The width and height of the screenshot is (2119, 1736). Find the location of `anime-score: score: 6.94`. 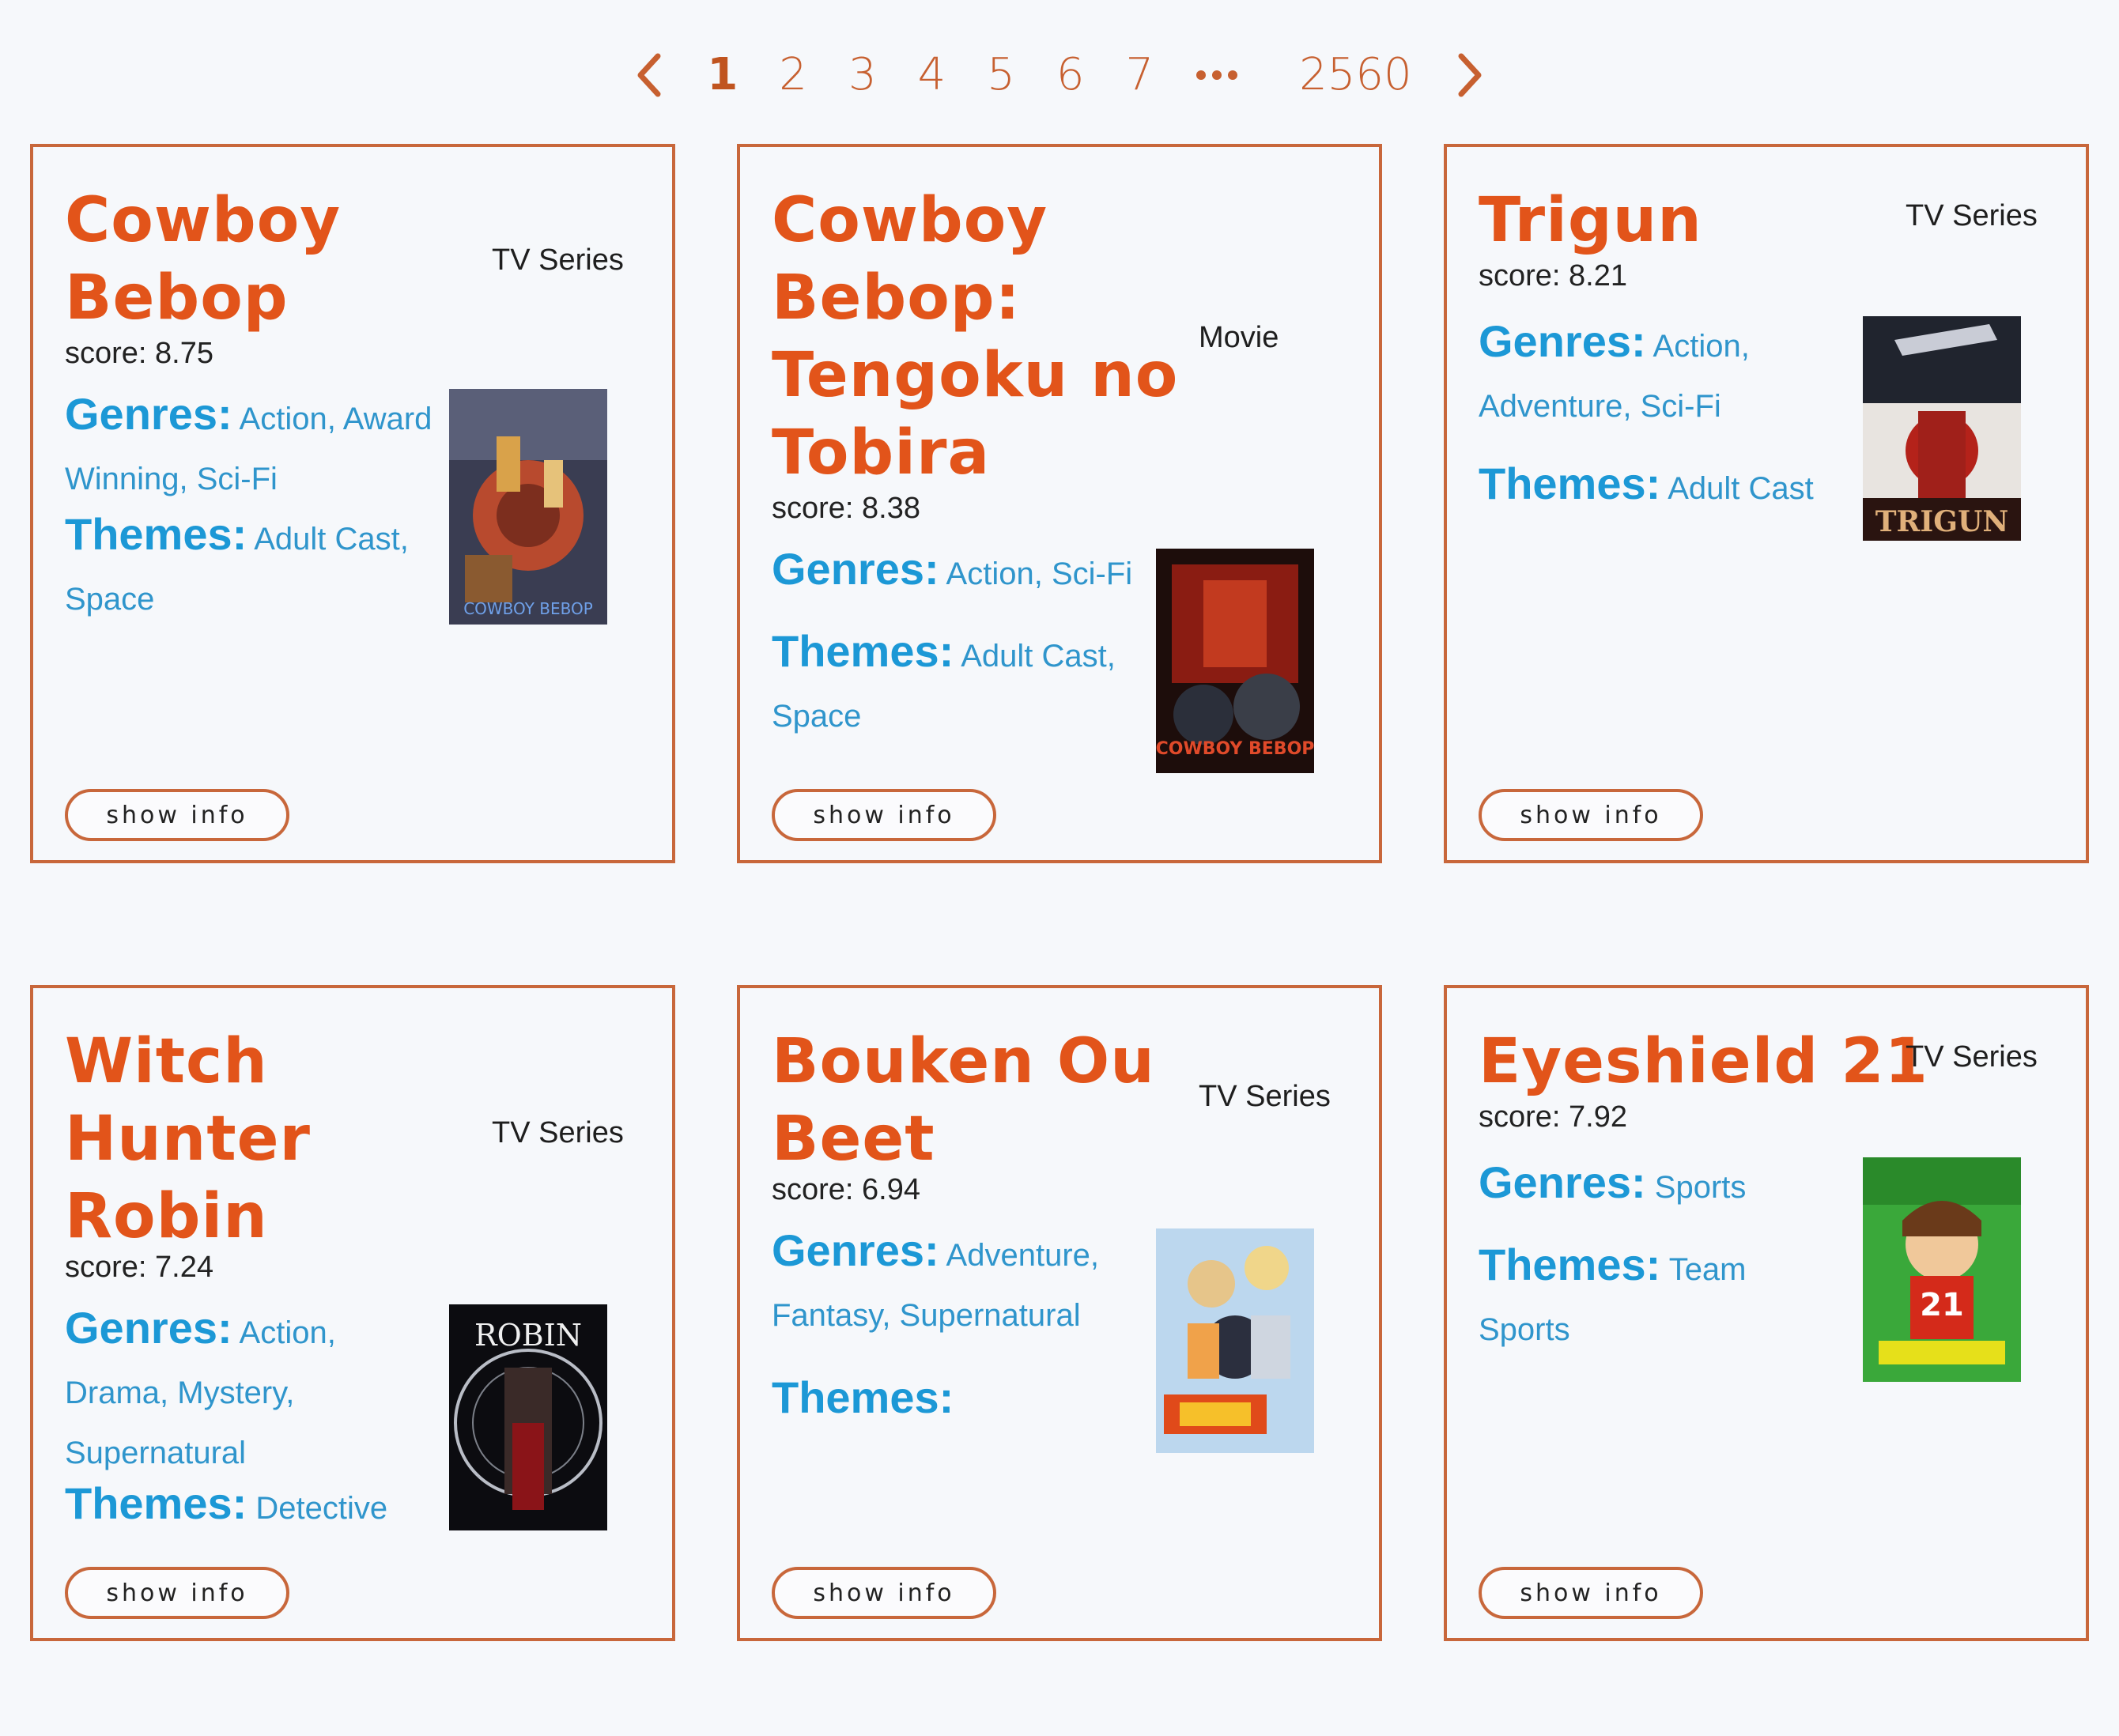

anime-score: score: 6.94 is located at coordinates (846, 1189).